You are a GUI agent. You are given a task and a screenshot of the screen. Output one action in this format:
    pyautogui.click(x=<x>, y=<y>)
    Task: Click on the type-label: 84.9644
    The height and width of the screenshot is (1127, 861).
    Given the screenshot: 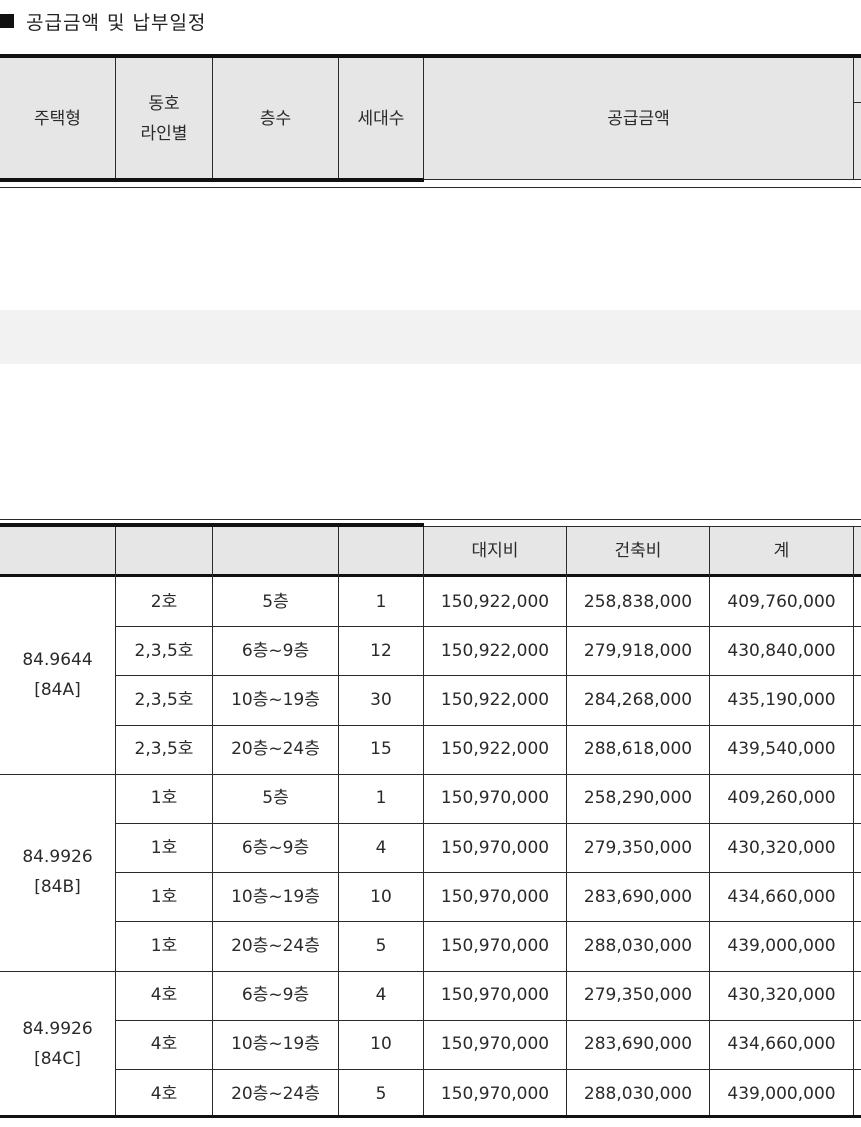 What is the action you would take?
    pyautogui.click(x=57, y=660)
    